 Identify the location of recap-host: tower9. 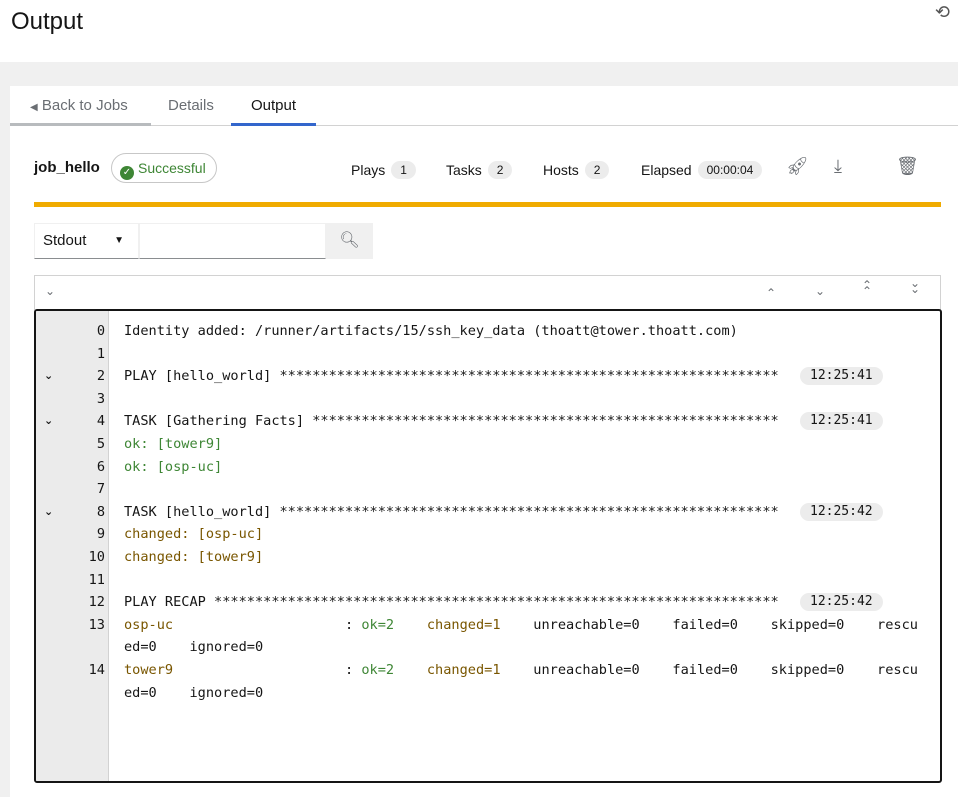
(149, 670).